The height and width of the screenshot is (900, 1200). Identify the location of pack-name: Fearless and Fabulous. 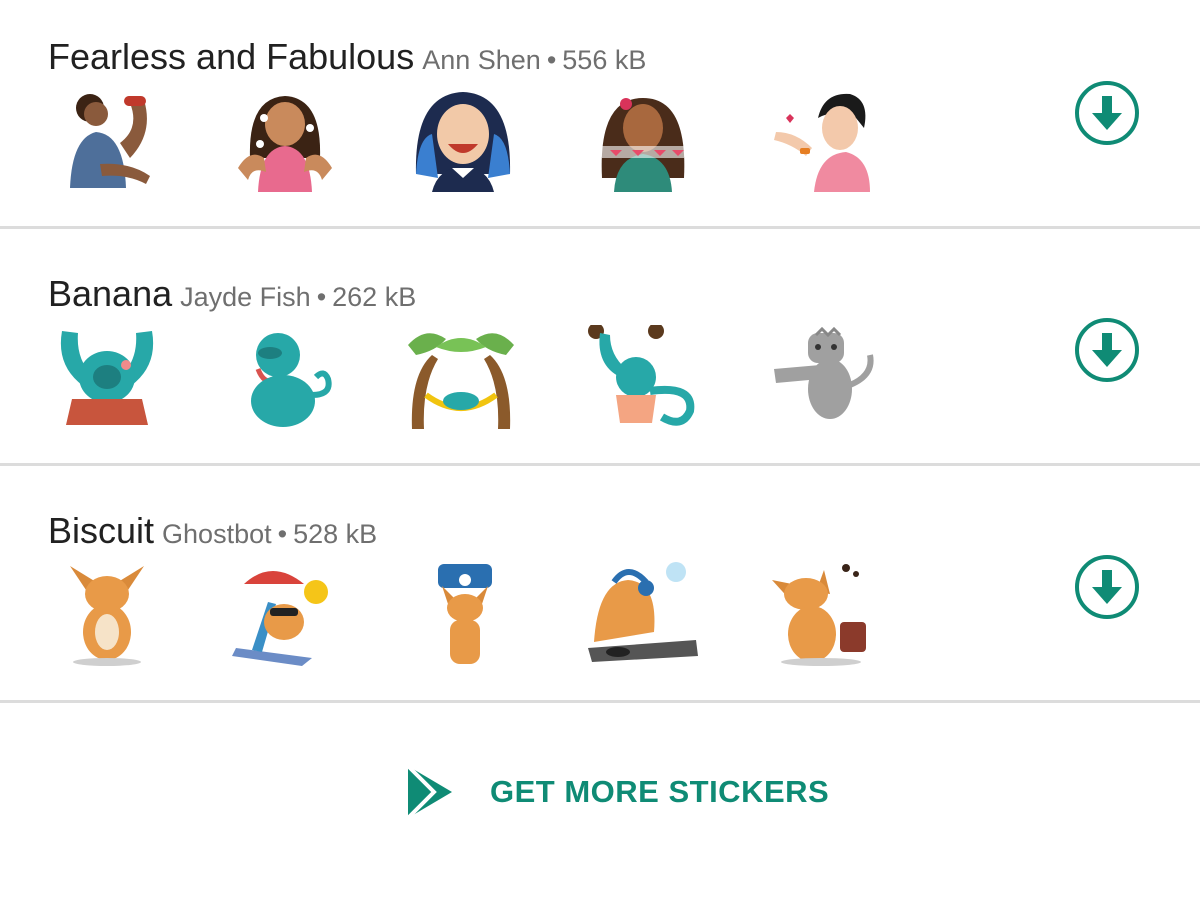
(231, 56).